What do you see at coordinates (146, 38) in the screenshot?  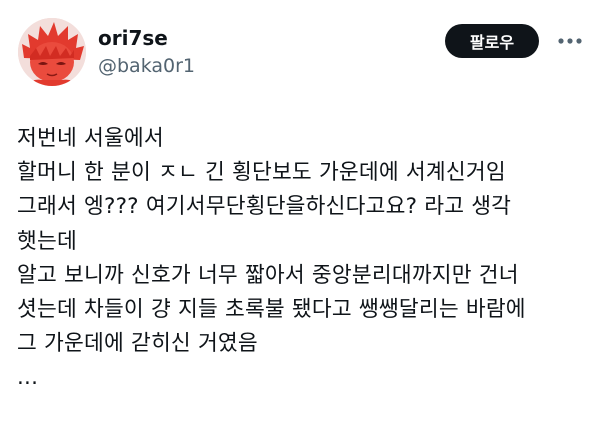 I see `display-name: ori7se` at bounding box center [146, 38].